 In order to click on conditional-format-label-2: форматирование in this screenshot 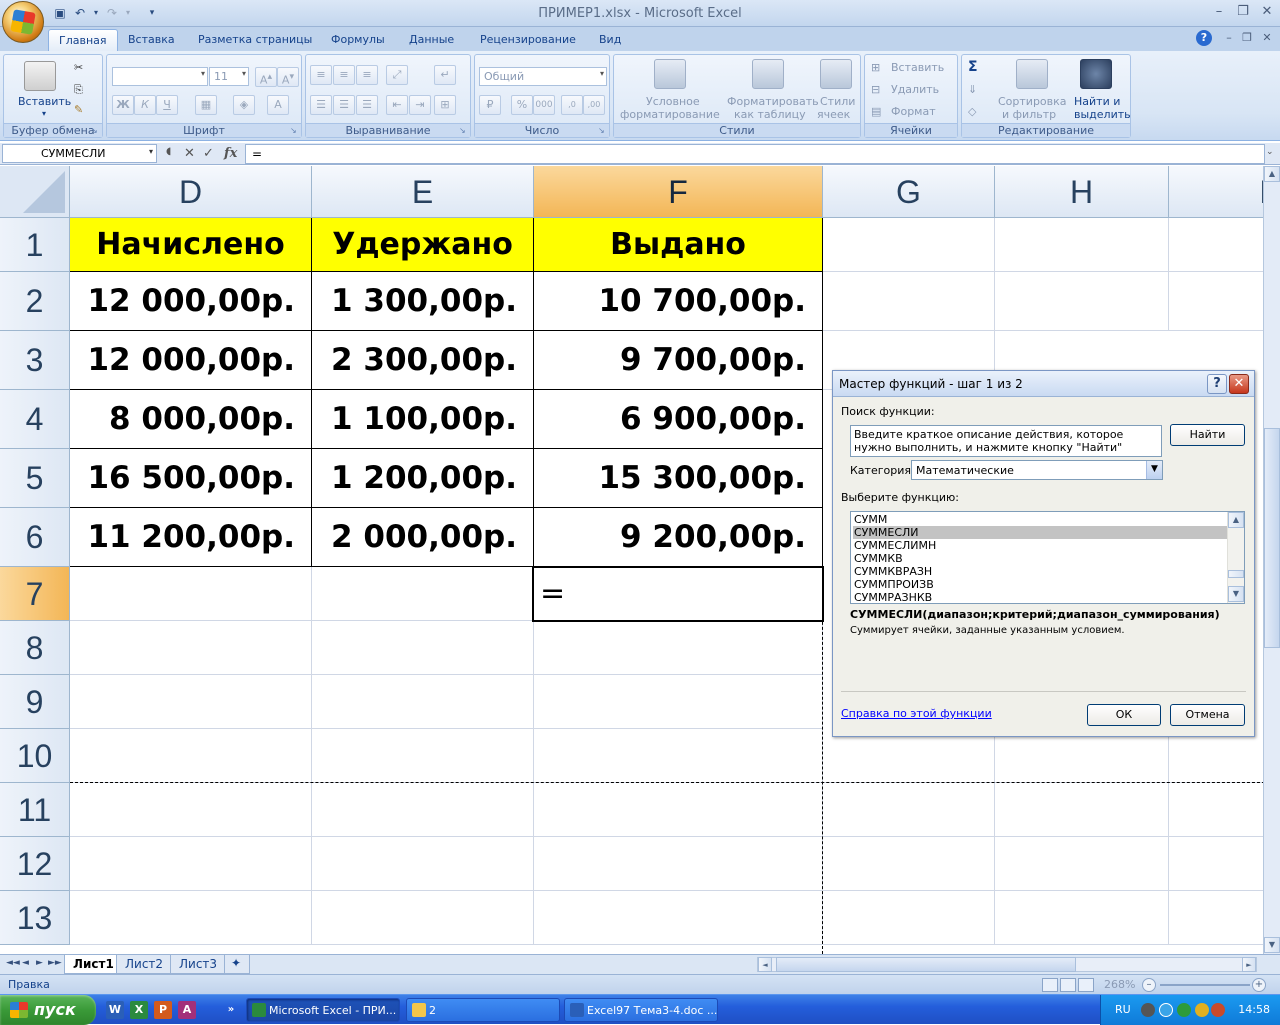, I will do `click(670, 114)`.